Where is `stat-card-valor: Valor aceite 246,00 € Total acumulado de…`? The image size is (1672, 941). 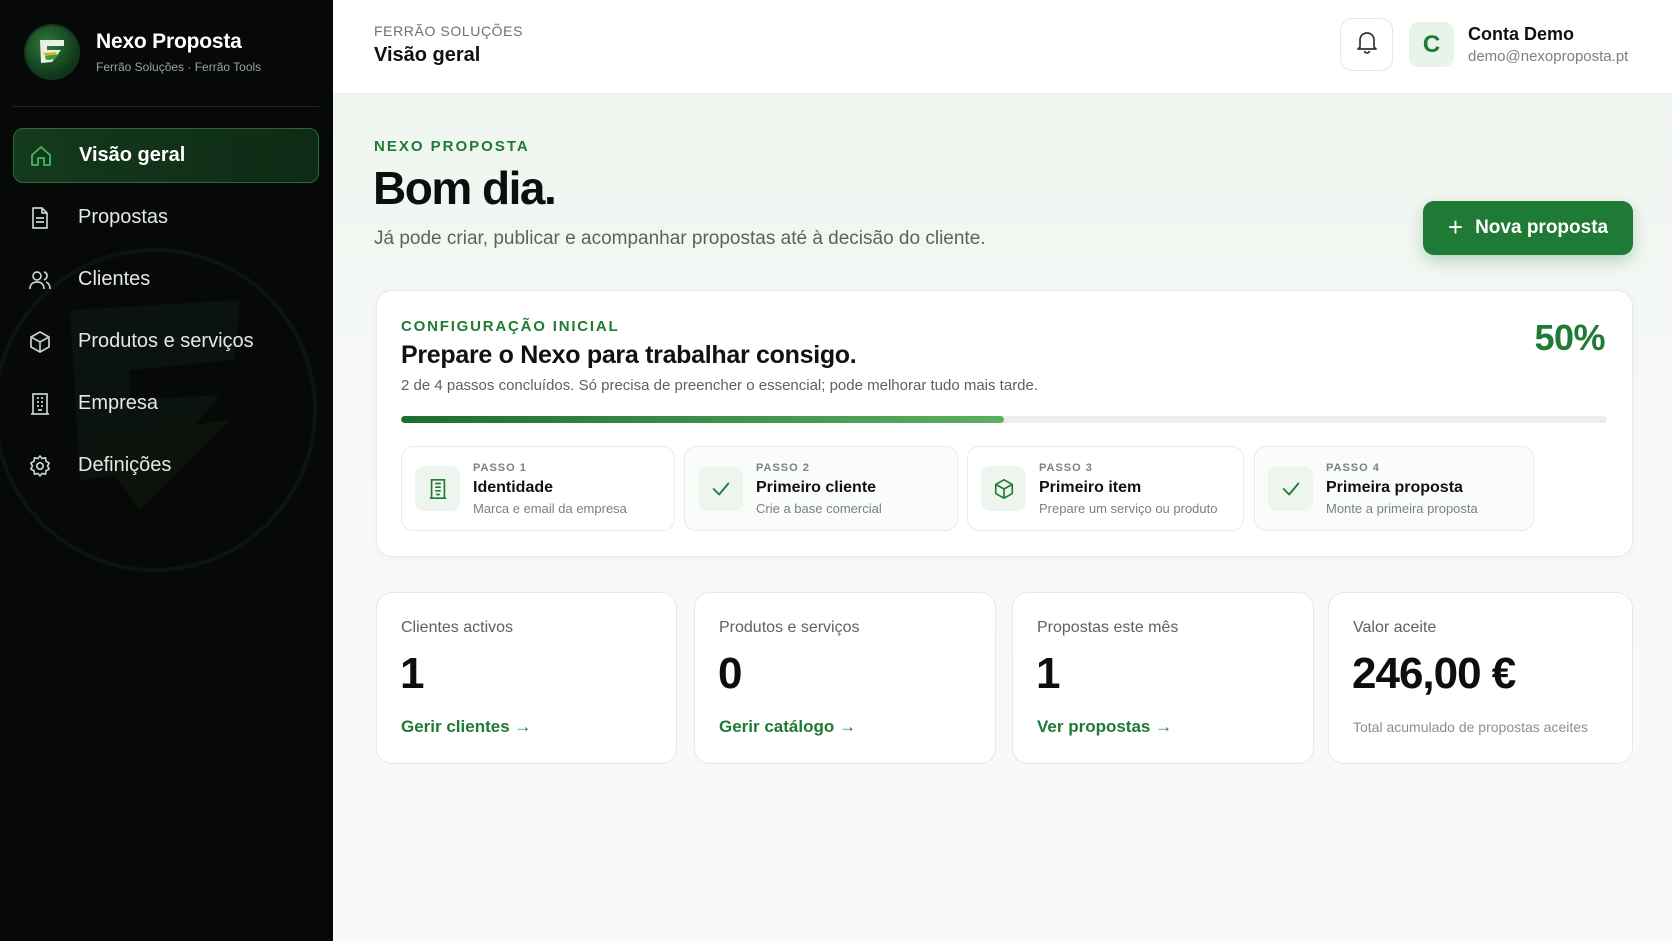 stat-card-valor: Valor aceite 246,00 € Total acumulado de… is located at coordinates (1480, 678).